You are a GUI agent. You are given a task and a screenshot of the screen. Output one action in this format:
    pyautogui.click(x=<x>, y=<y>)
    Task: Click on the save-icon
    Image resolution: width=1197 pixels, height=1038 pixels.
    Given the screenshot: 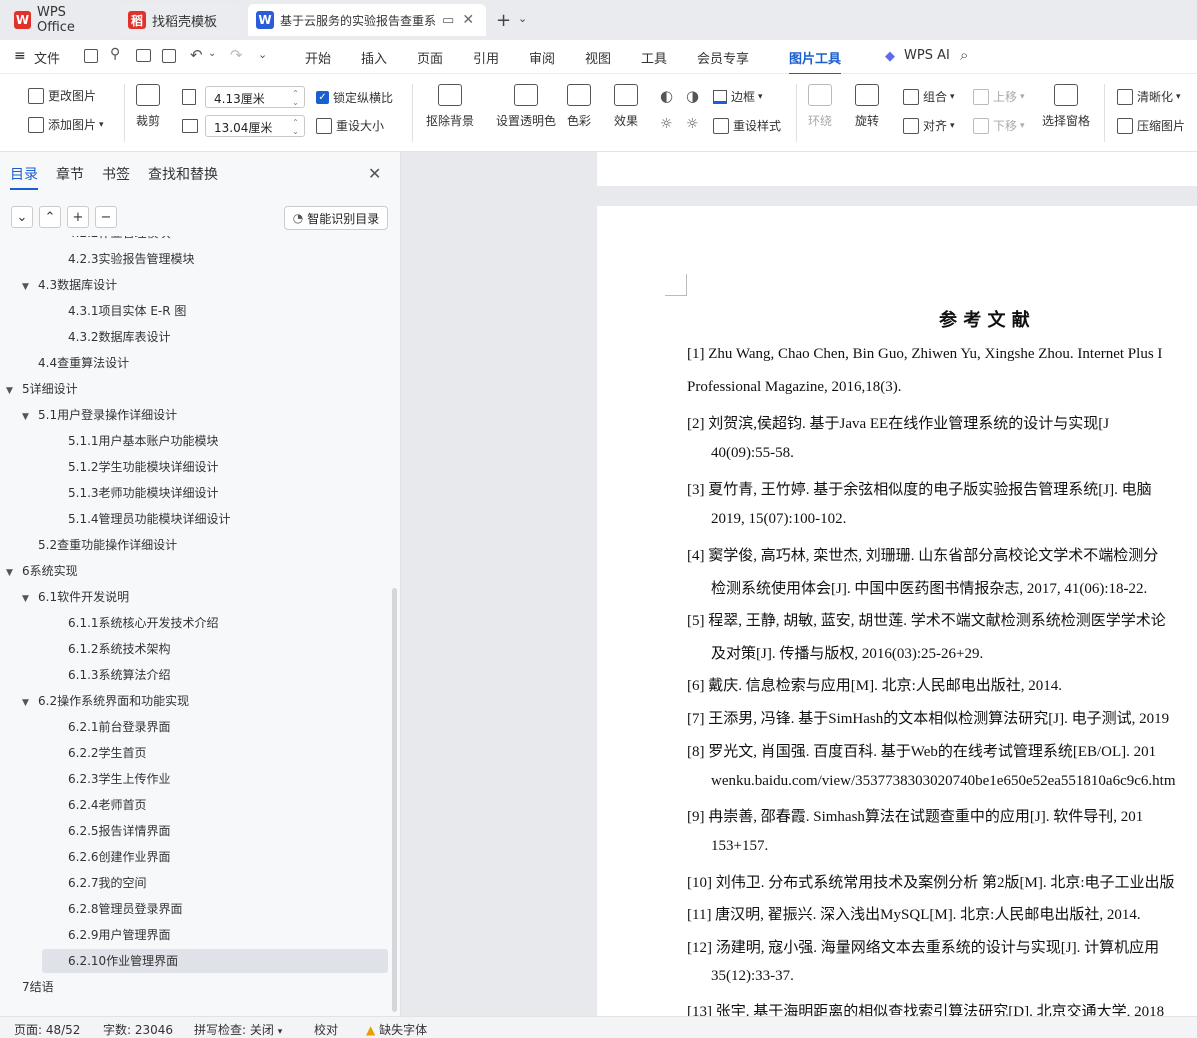 What is the action you would take?
    pyautogui.click(x=91, y=56)
    